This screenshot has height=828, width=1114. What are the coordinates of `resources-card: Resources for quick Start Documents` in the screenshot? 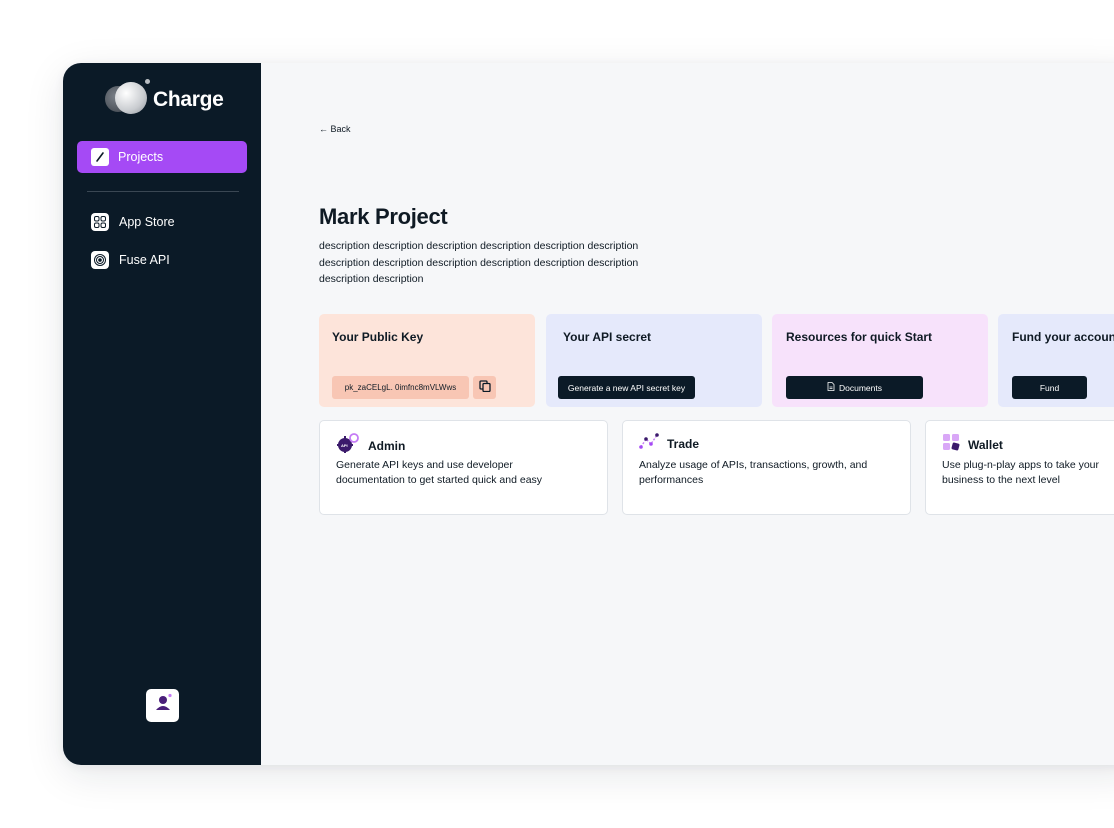 It's located at (880, 360).